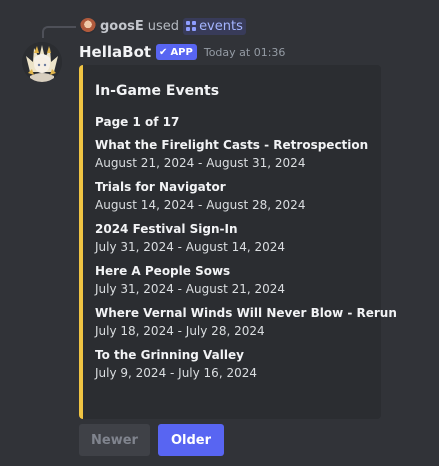 This screenshot has height=466, width=439. I want to click on app-badge-label: APP, so click(181, 52).